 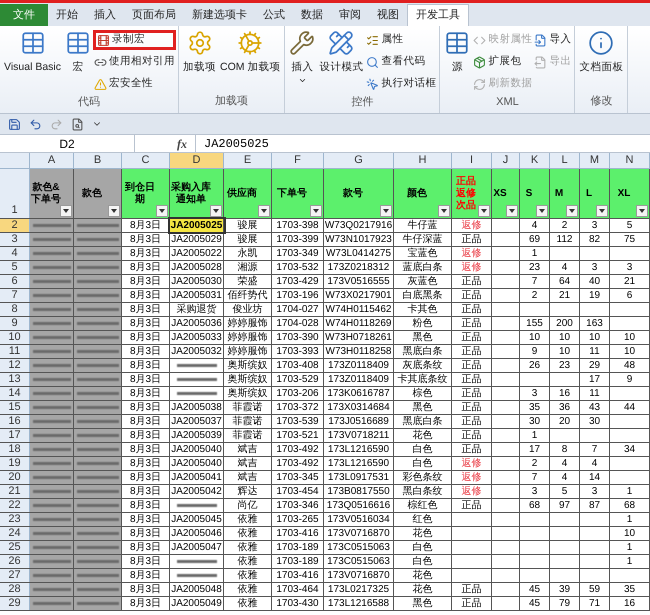 I want to click on column-header: H, so click(x=423, y=160).